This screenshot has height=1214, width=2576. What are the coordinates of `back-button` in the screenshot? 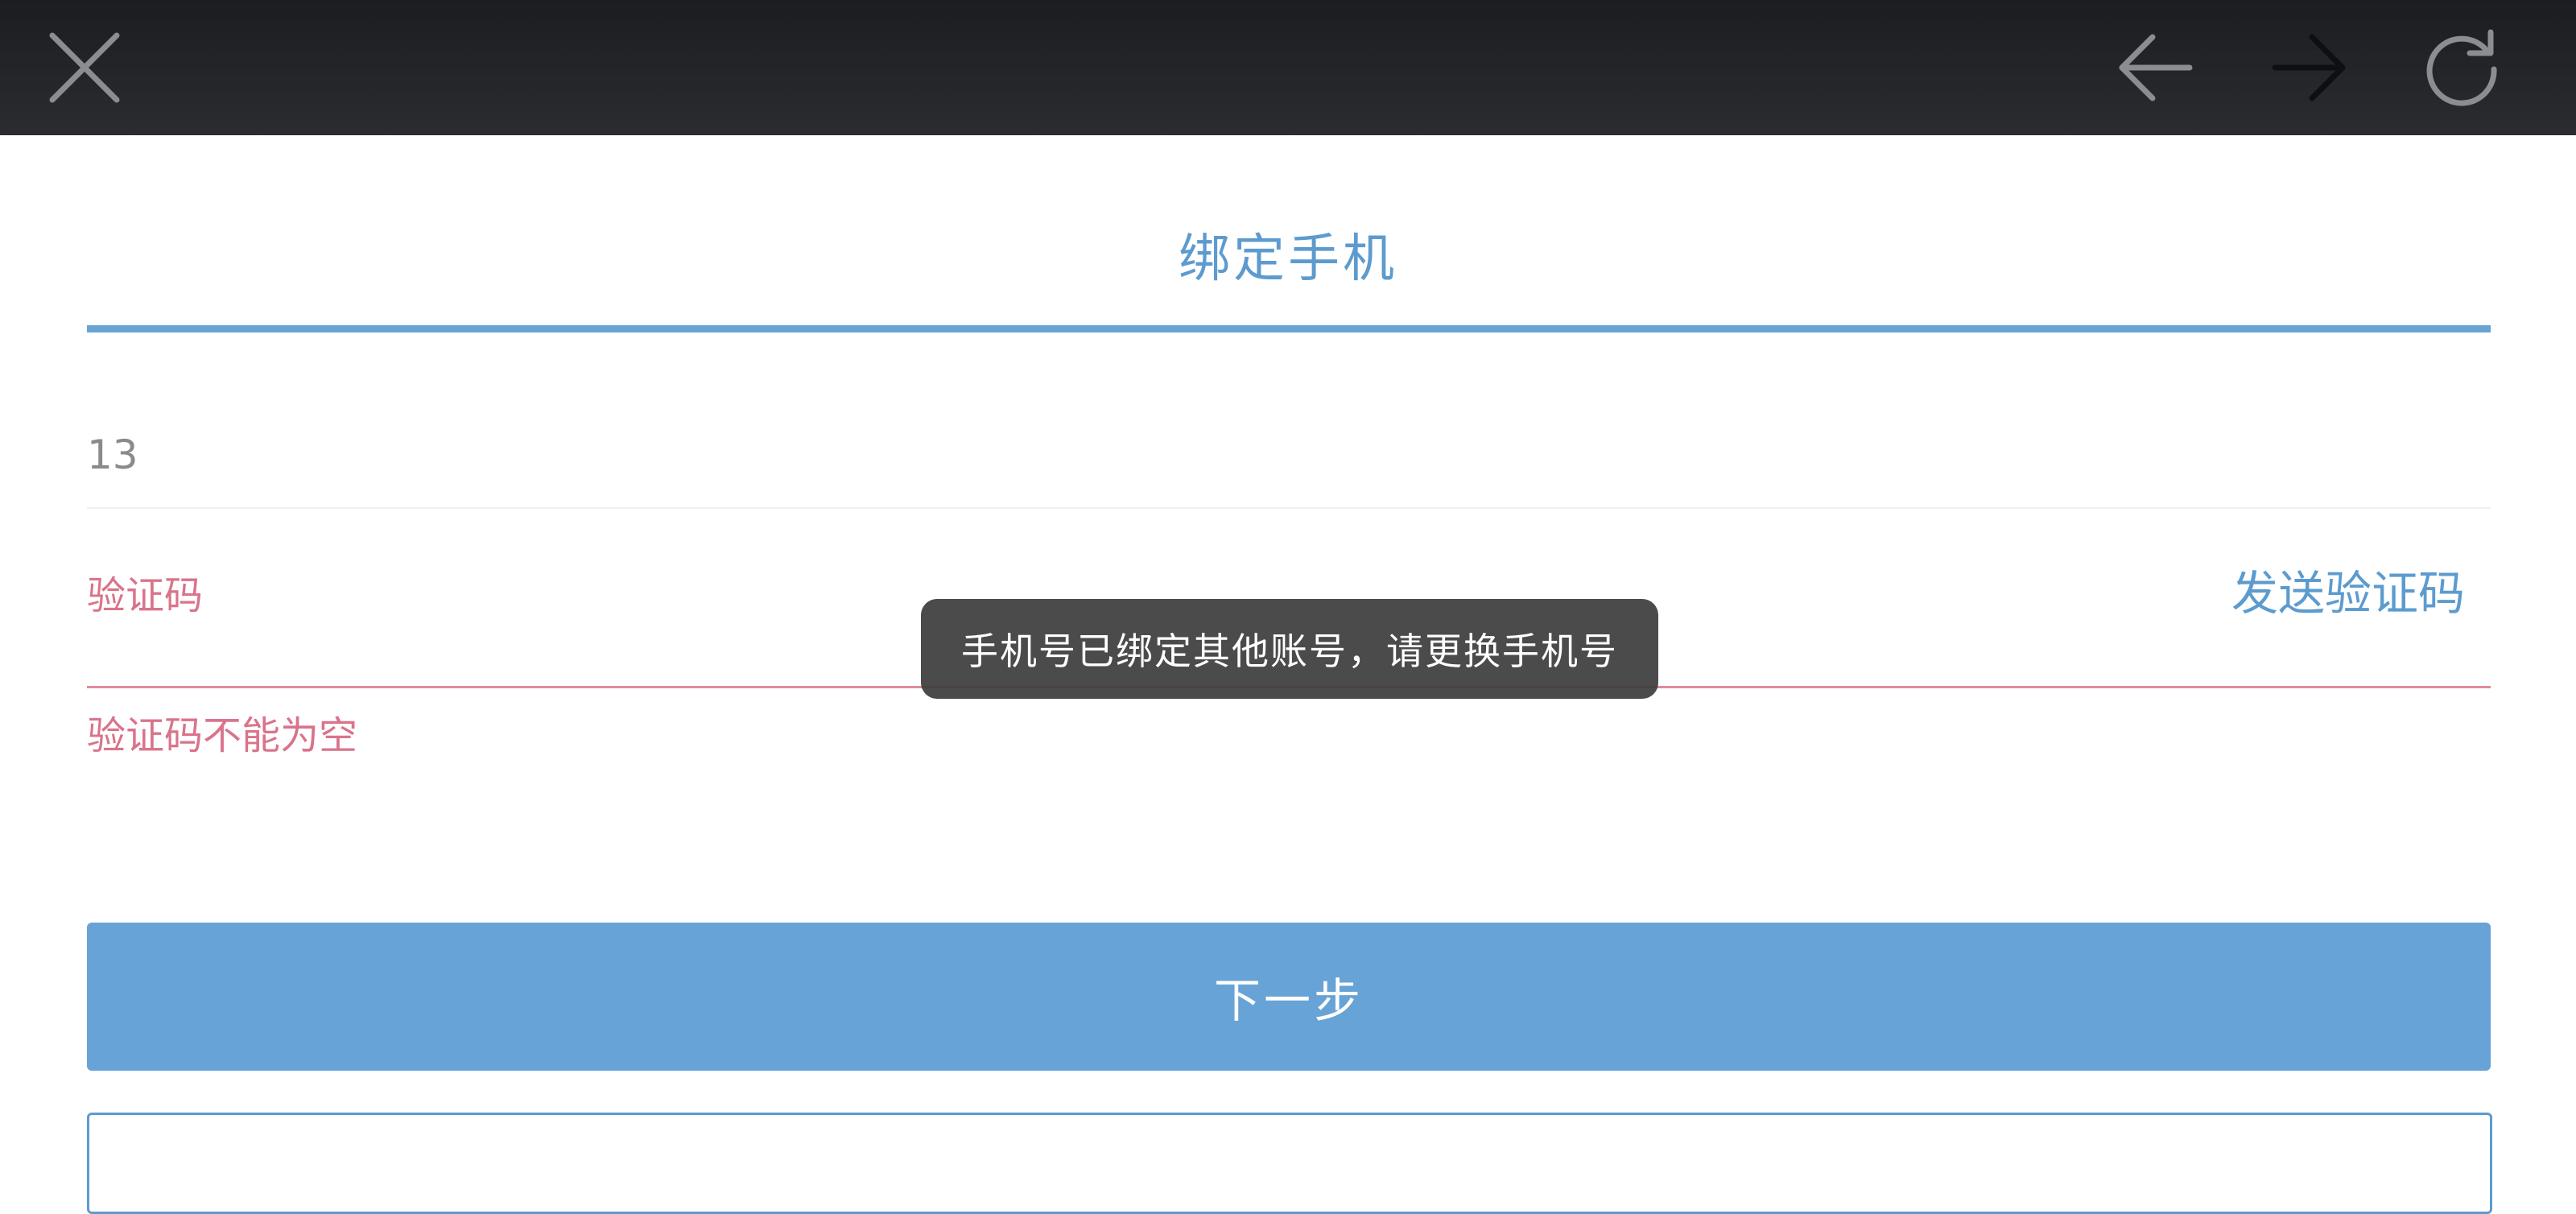 It's located at (2156, 67).